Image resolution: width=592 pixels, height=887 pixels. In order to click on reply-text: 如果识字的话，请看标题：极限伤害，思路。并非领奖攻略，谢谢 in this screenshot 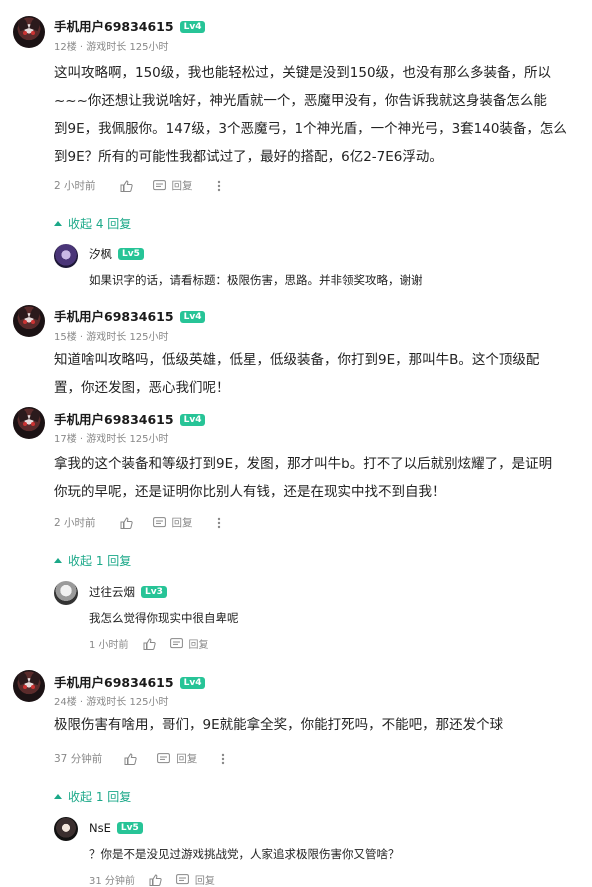, I will do `click(256, 280)`.